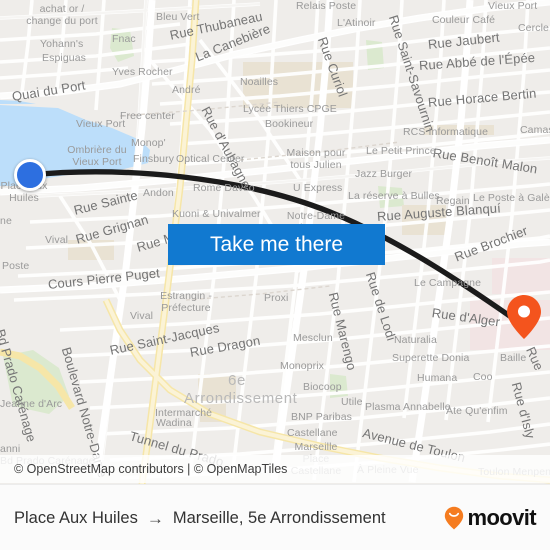 The width and height of the screenshot is (550, 550). I want to click on origin-marker, so click(30, 175).